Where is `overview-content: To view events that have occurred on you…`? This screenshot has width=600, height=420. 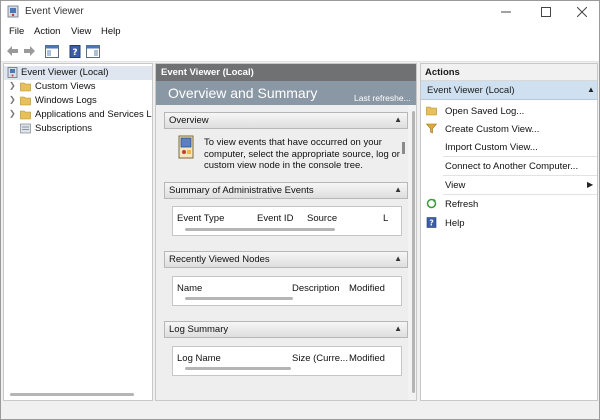 overview-content: To view events that have occurred on you… is located at coordinates (286, 152).